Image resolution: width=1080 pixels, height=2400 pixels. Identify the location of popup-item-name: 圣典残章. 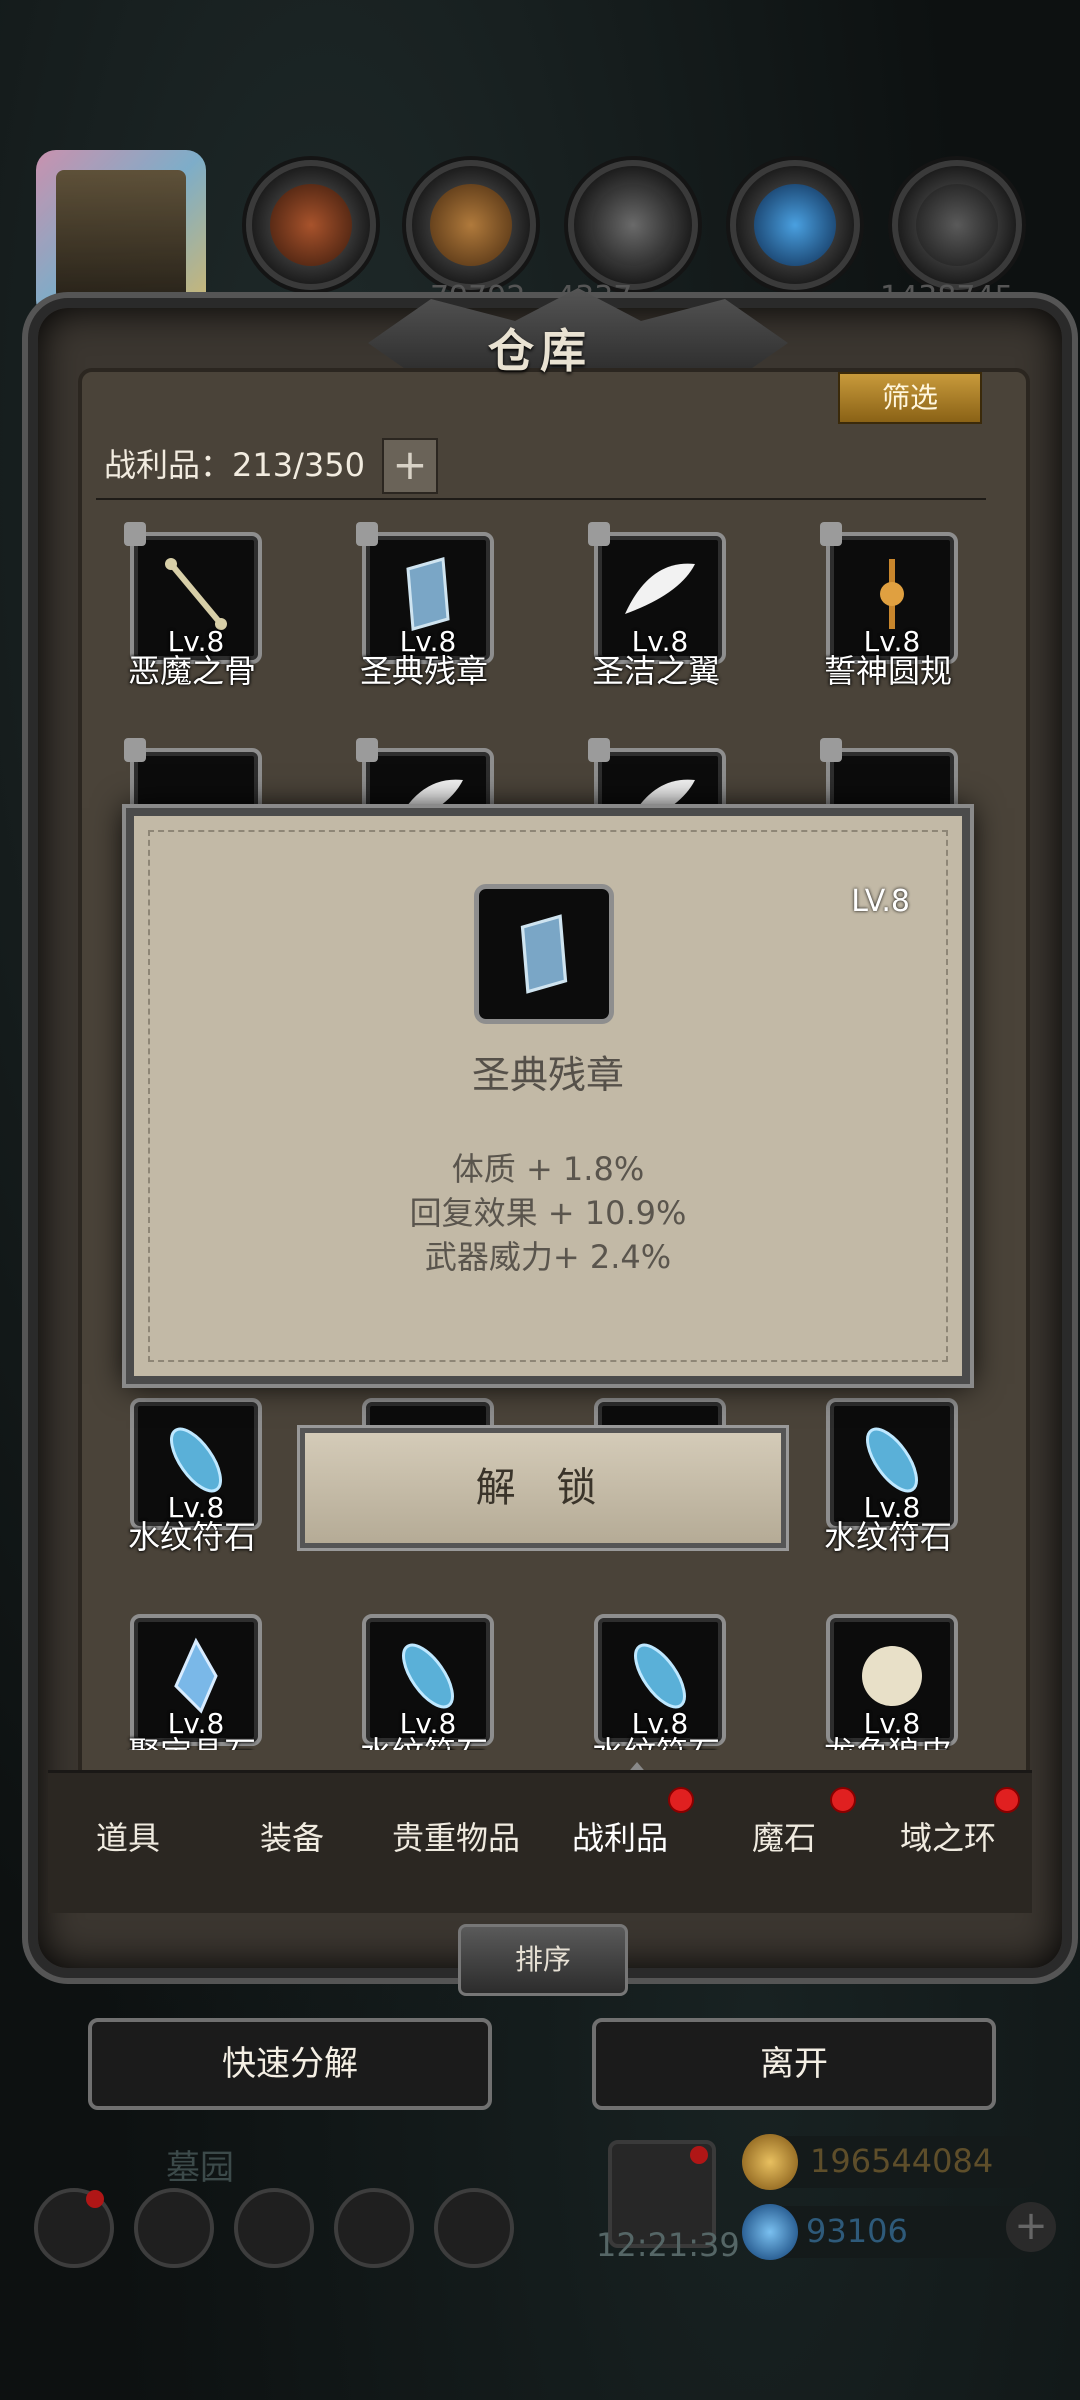
(547, 1075).